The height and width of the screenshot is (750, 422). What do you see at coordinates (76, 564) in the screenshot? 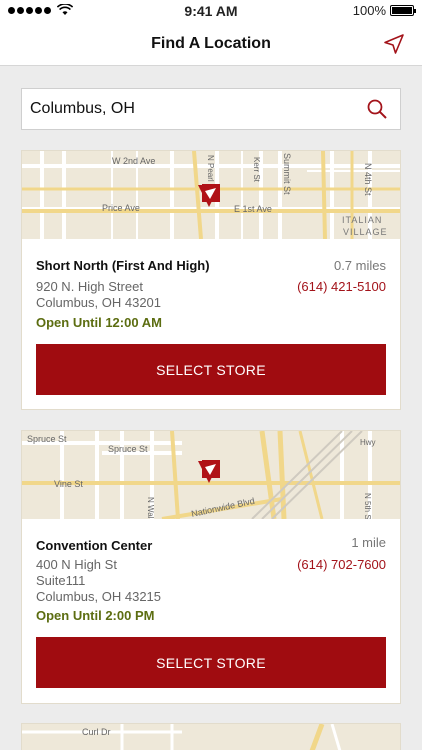
I see `address-line: 400 N High St` at bounding box center [76, 564].